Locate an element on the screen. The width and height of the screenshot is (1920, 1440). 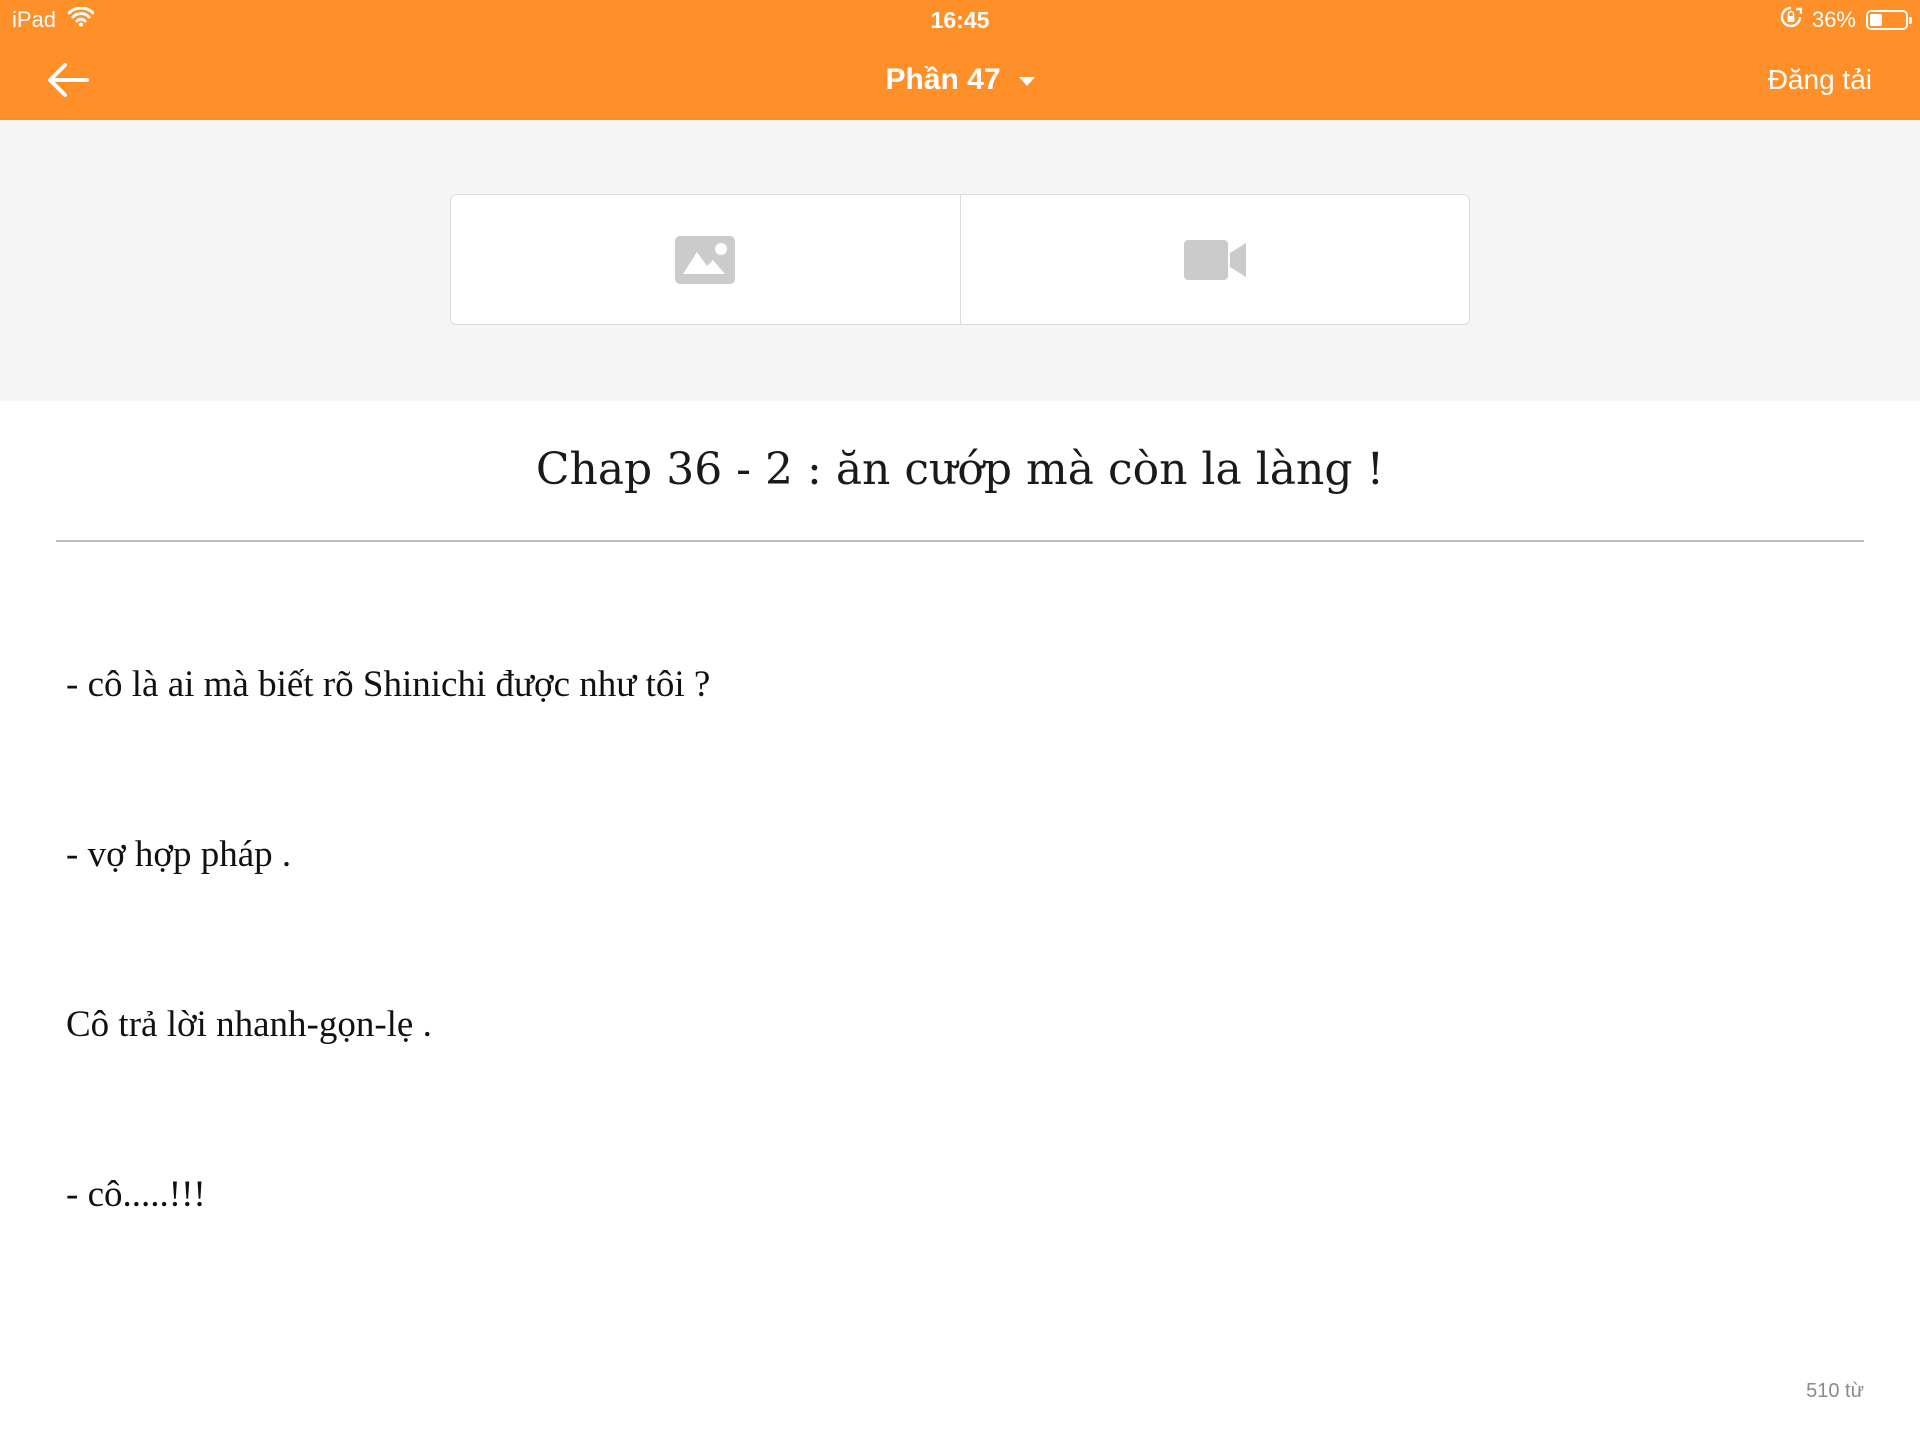
caret-down-icon is located at coordinates (1026, 81).